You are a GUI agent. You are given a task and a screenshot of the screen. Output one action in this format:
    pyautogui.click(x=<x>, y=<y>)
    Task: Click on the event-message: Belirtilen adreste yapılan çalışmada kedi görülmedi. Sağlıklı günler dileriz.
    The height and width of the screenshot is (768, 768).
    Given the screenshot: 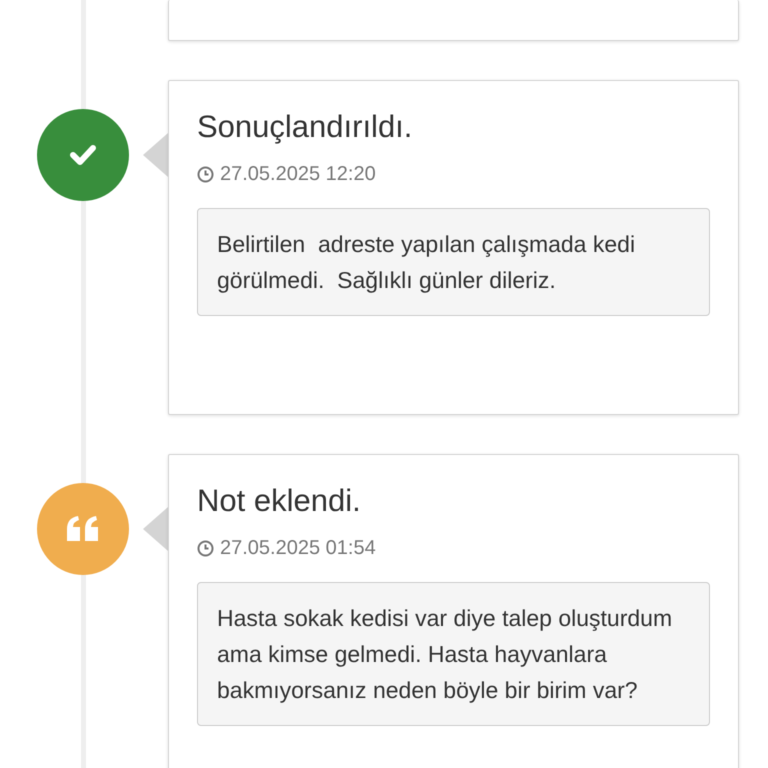 What is the action you would take?
    pyautogui.click(x=453, y=262)
    